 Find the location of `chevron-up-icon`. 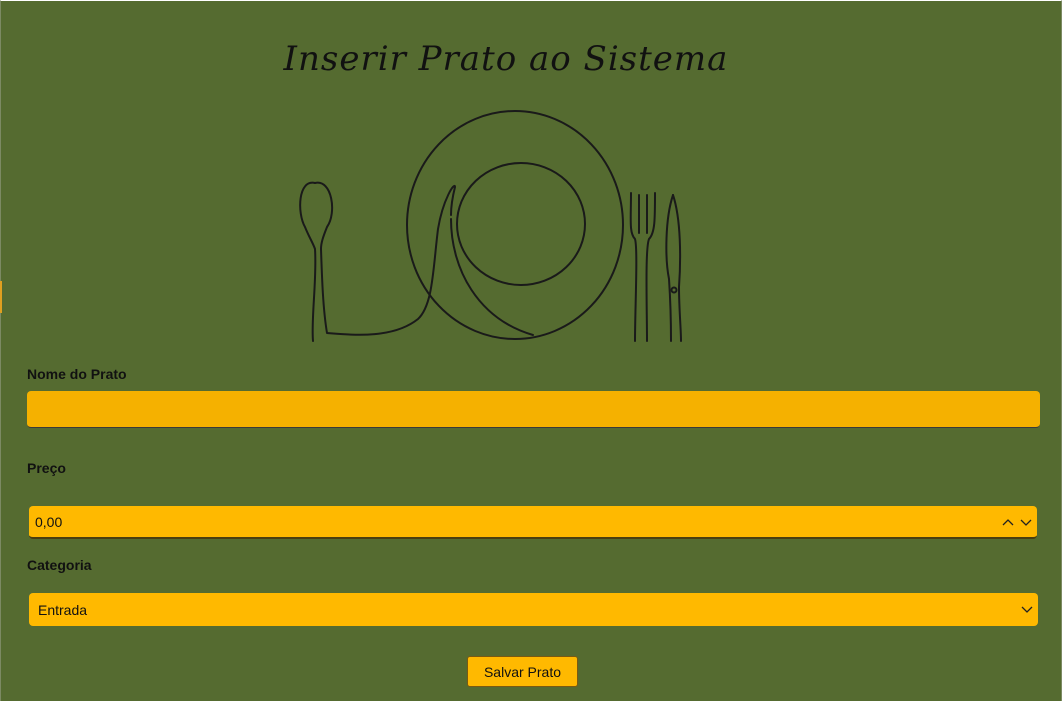

chevron-up-icon is located at coordinates (1008, 522).